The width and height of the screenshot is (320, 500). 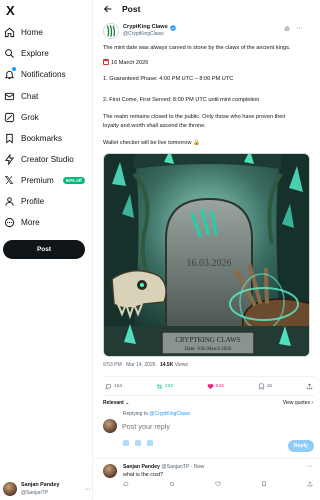 What do you see at coordinates (287, 29) in the screenshot?
I see `grok-explain-icon: ⊘` at bounding box center [287, 29].